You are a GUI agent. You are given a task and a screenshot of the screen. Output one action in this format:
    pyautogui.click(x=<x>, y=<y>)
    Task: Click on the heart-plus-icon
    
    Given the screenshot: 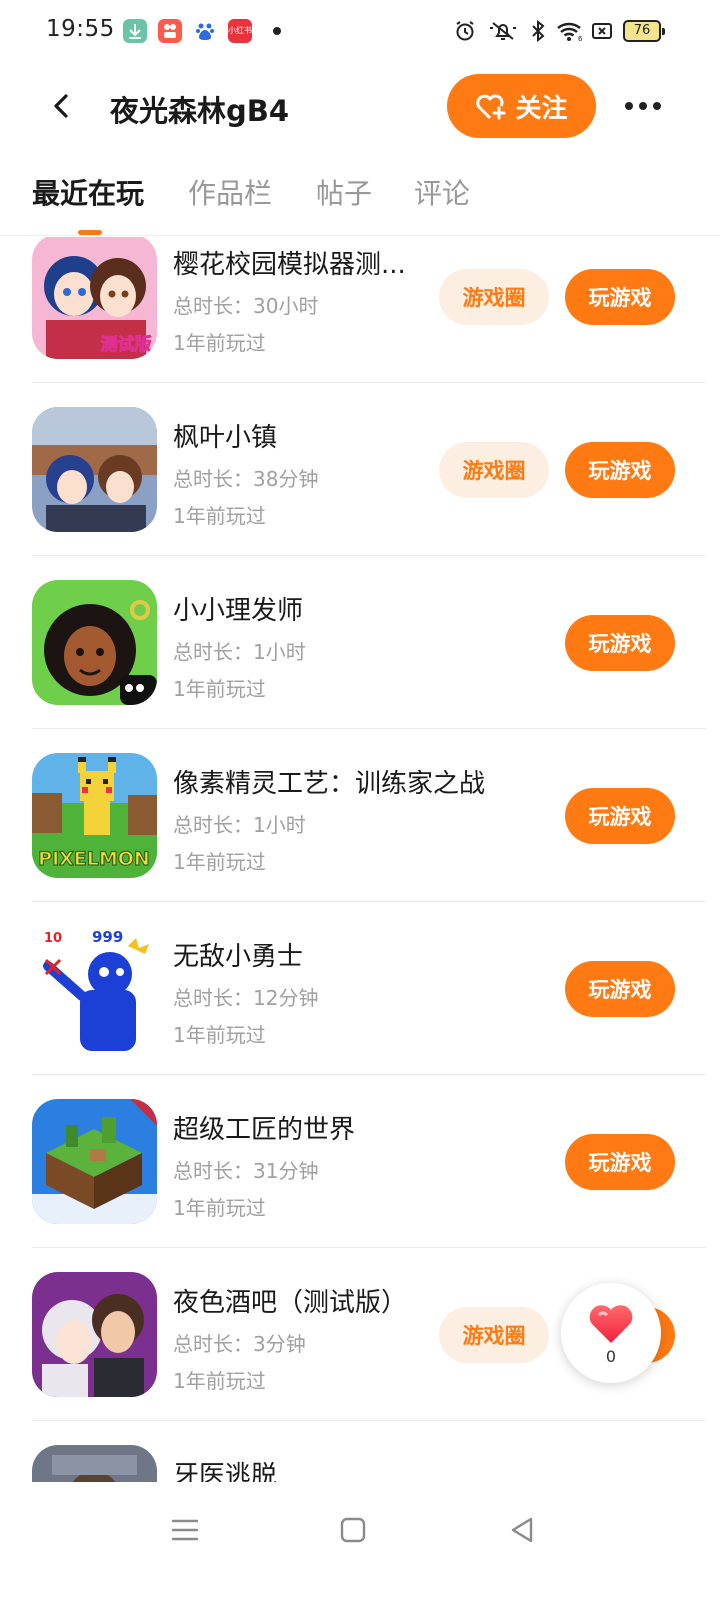 What is the action you would take?
    pyautogui.click(x=491, y=107)
    